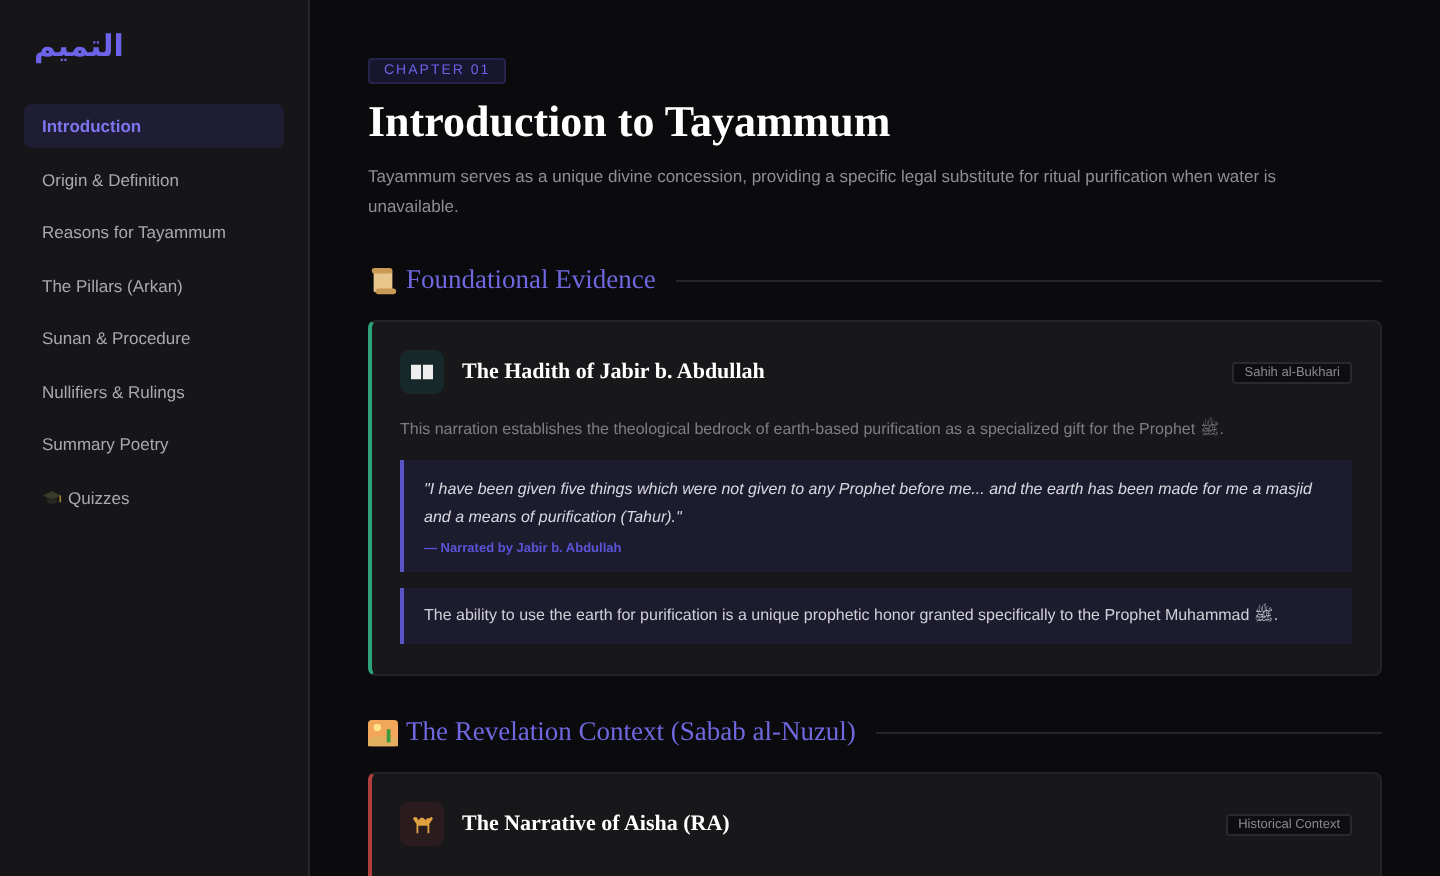  I want to click on sidebar-item: Origin & Definition, so click(154, 179).